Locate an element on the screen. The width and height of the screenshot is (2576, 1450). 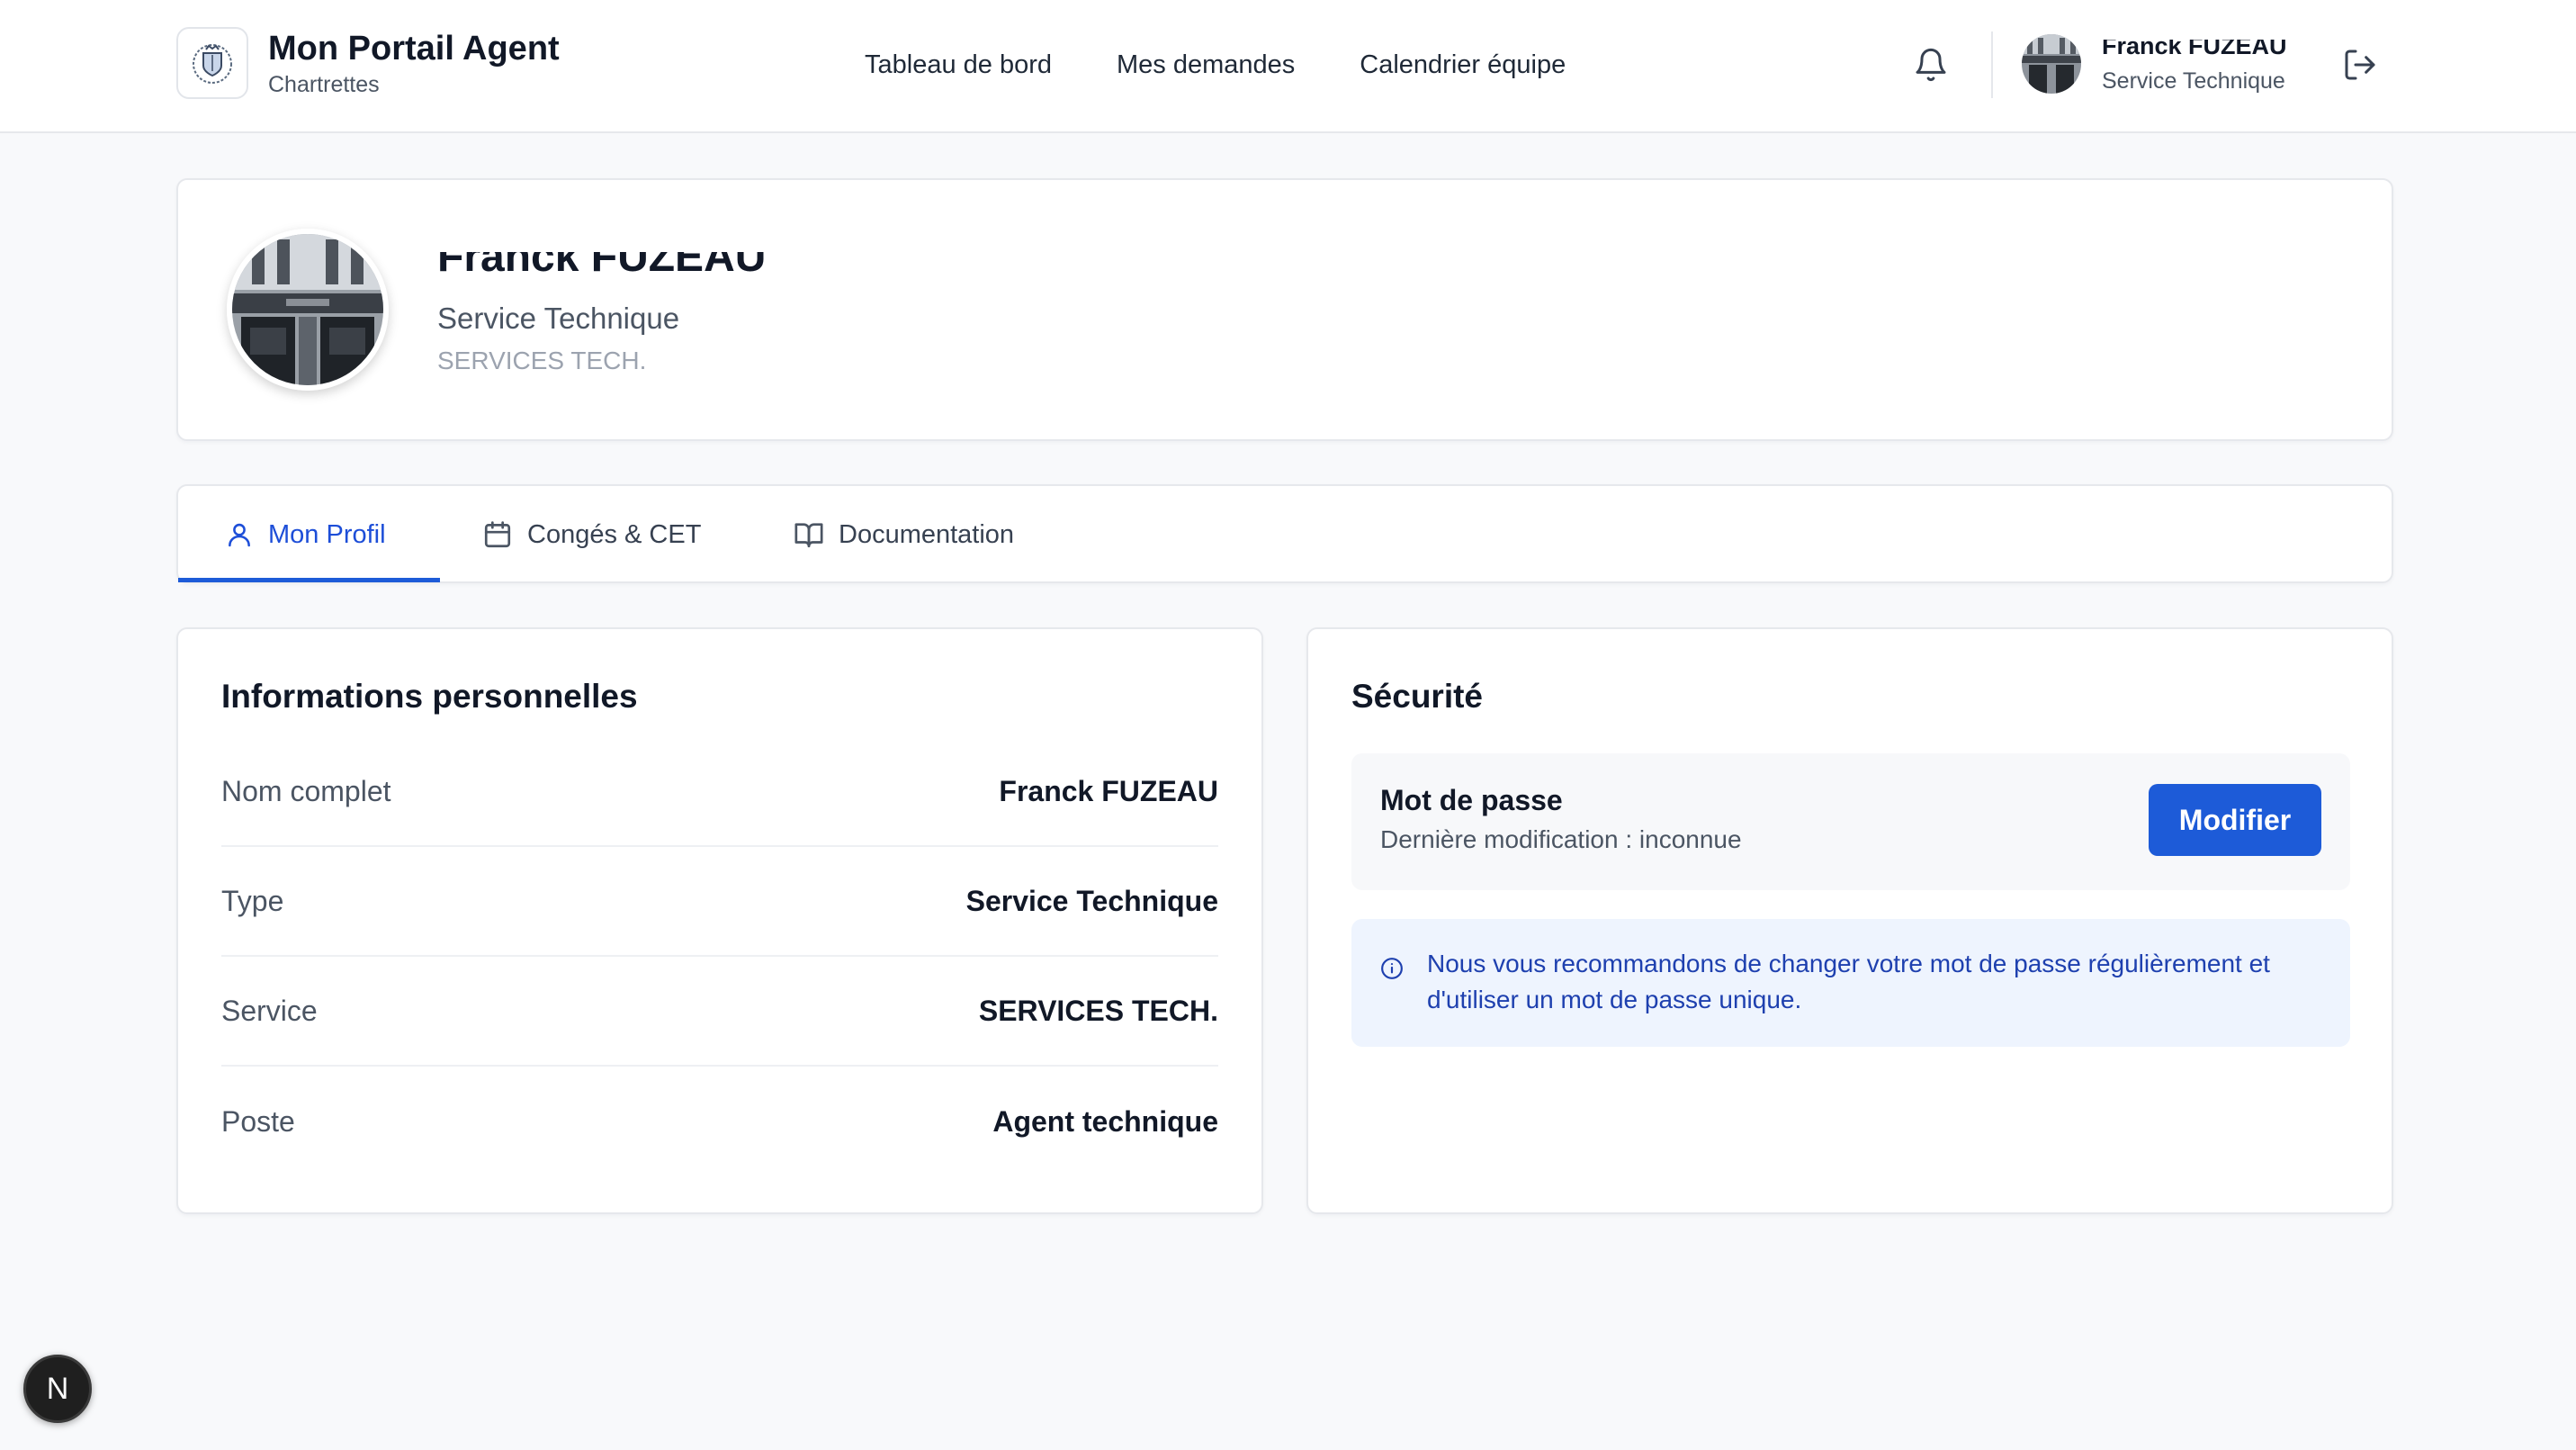
book-icon is located at coordinates (809, 535).